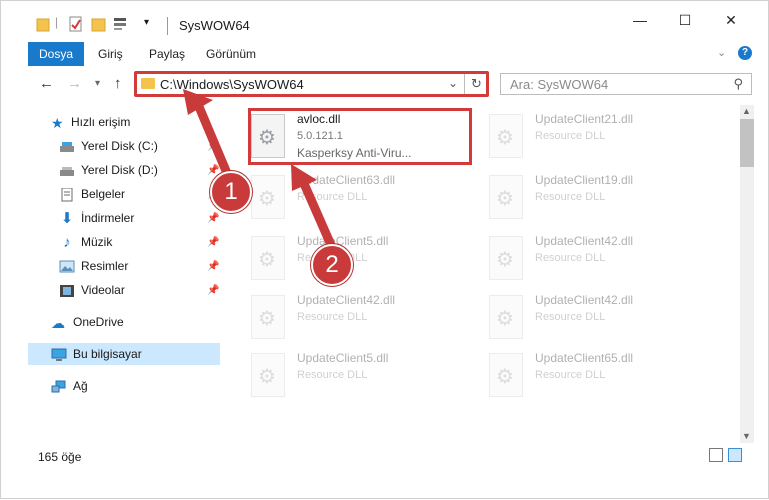 The width and height of the screenshot is (769, 500). I want to click on step-2-badge: 2, so click(332, 265).